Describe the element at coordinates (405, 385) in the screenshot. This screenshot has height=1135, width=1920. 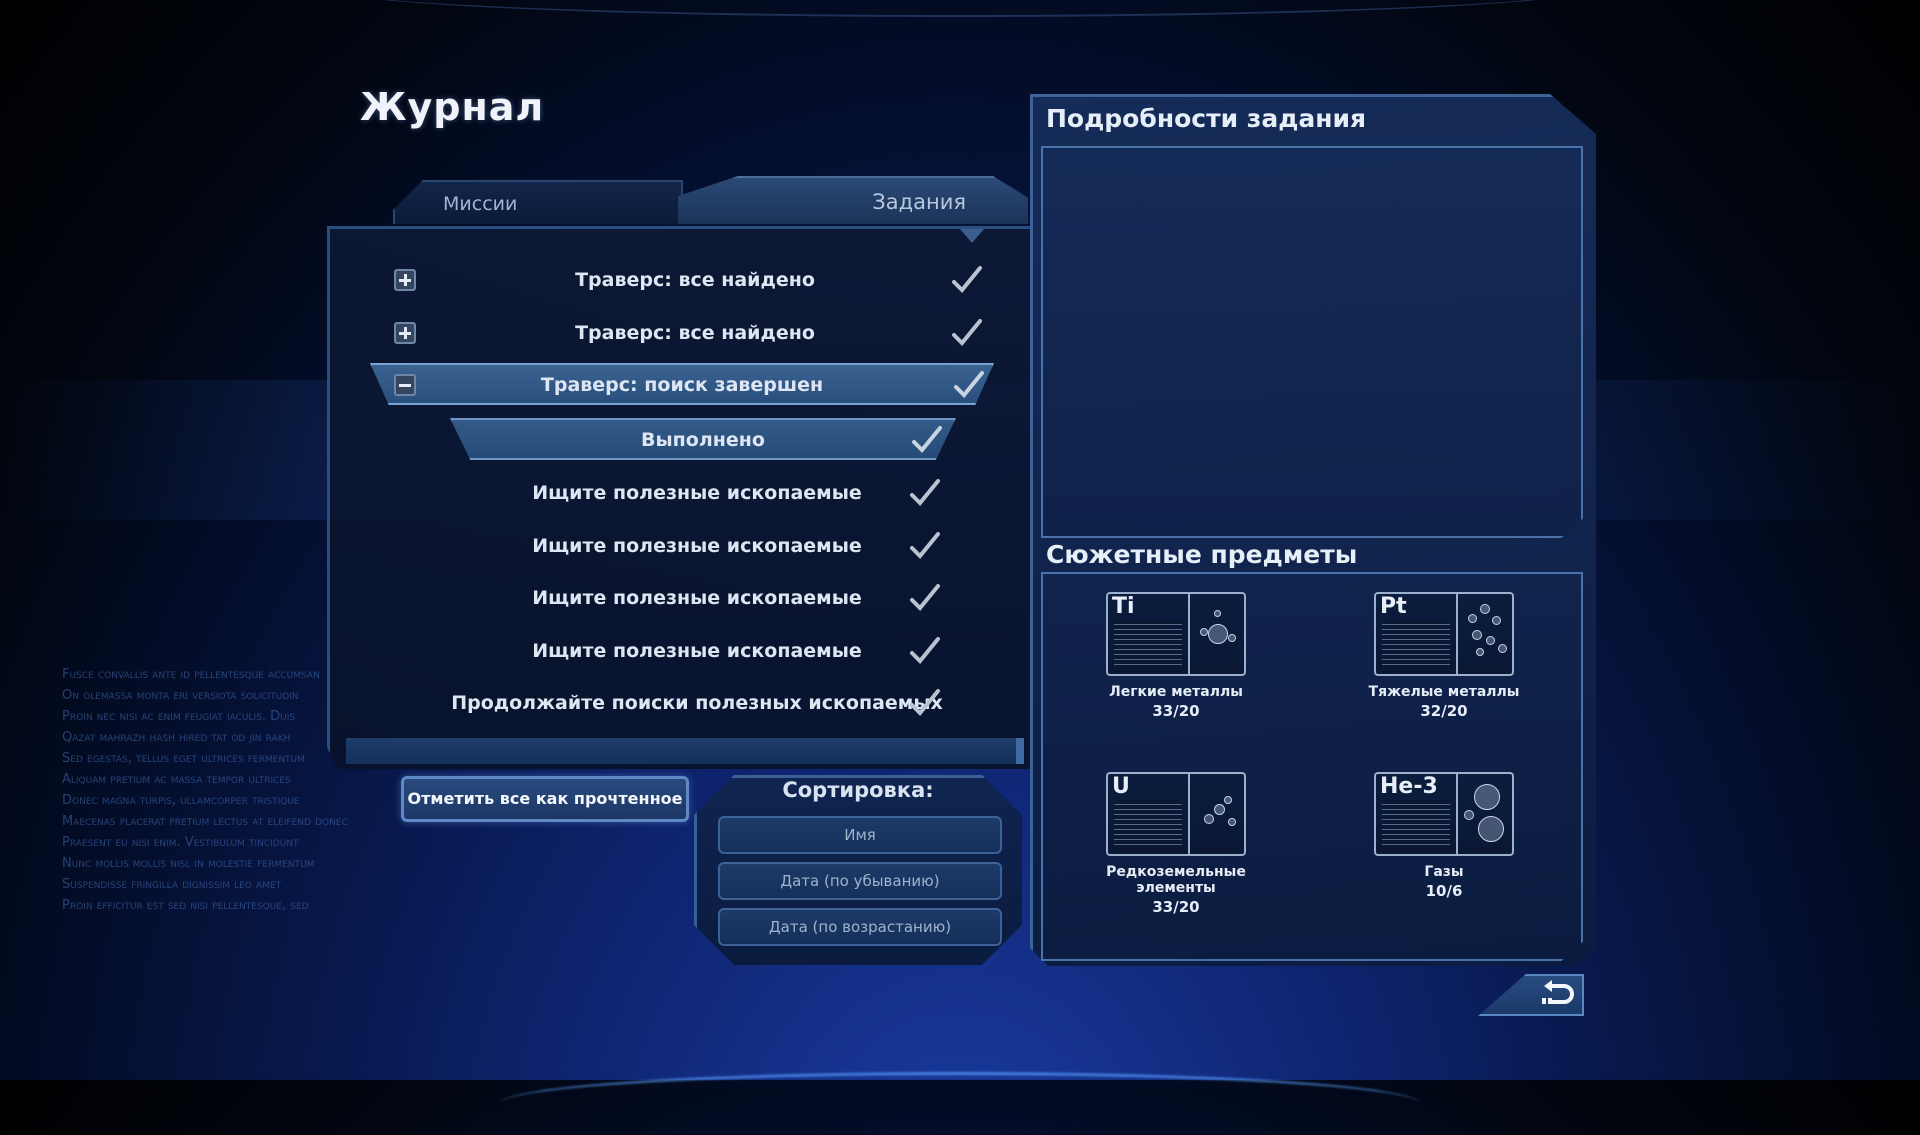
I see `minus-icon` at that location.